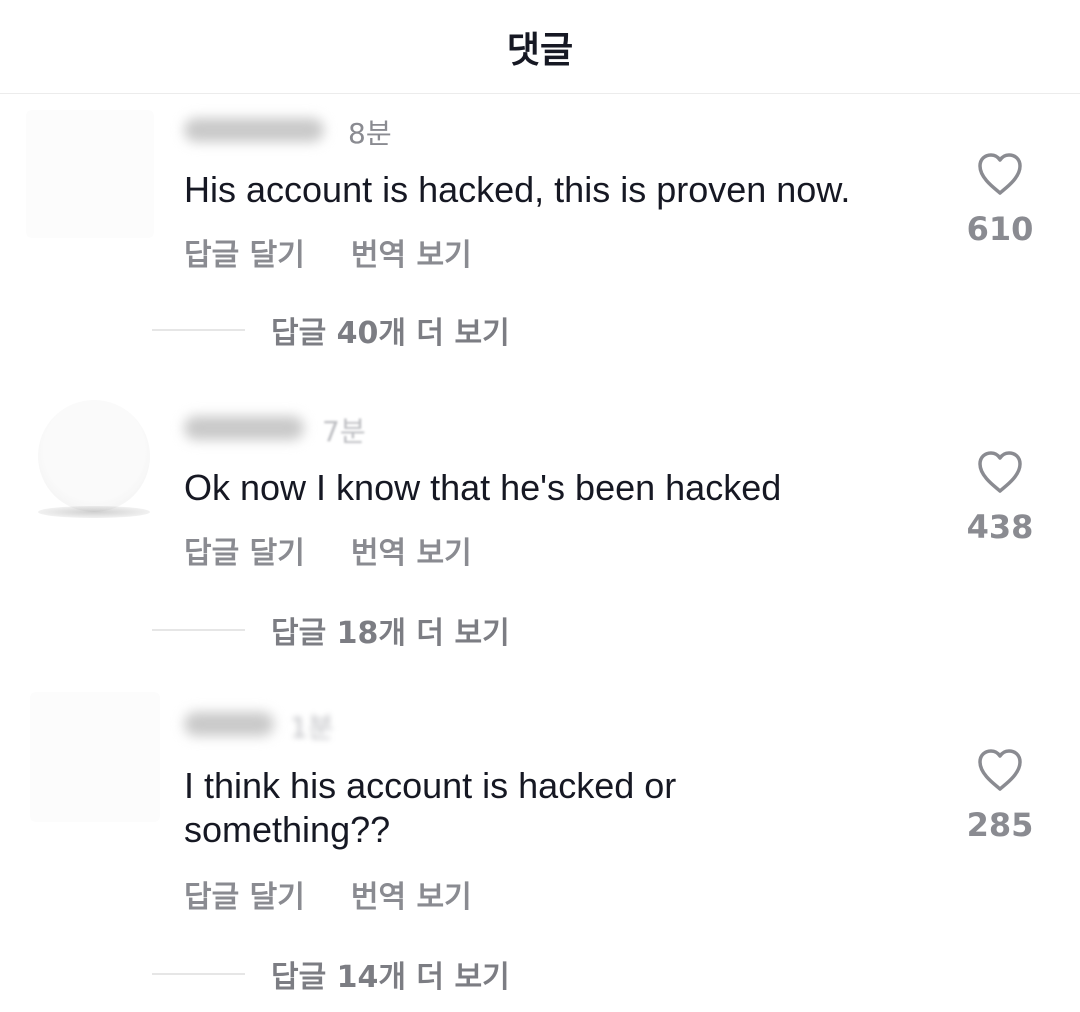  What do you see at coordinates (1000, 527) in the screenshot?
I see `like-count: 438` at bounding box center [1000, 527].